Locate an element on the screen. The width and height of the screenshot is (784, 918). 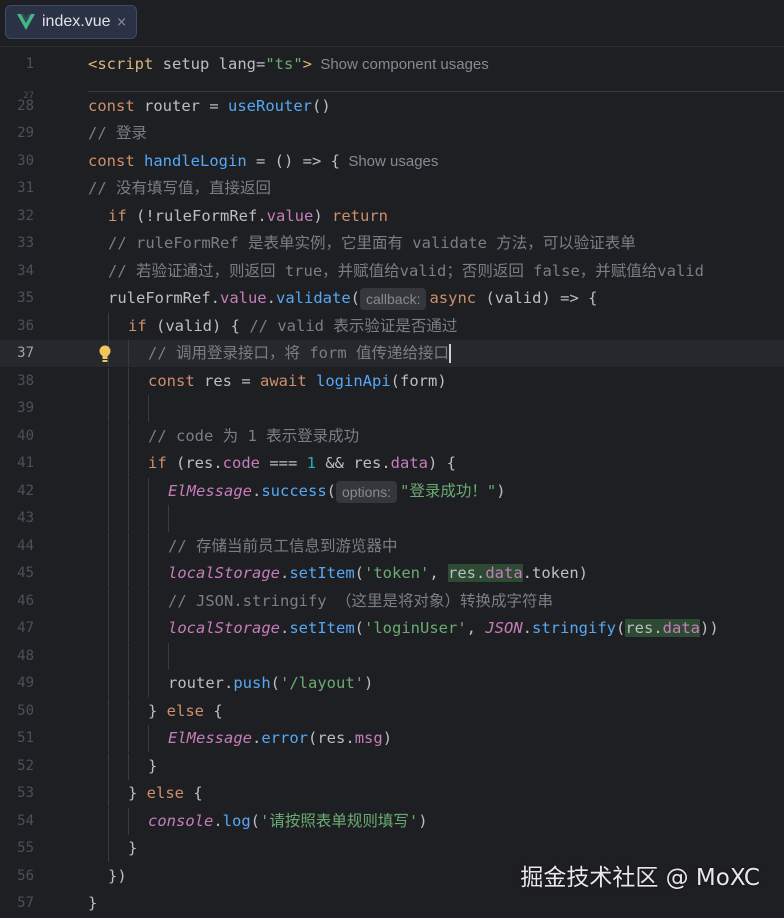
code-token: && res. is located at coordinates (353, 463).